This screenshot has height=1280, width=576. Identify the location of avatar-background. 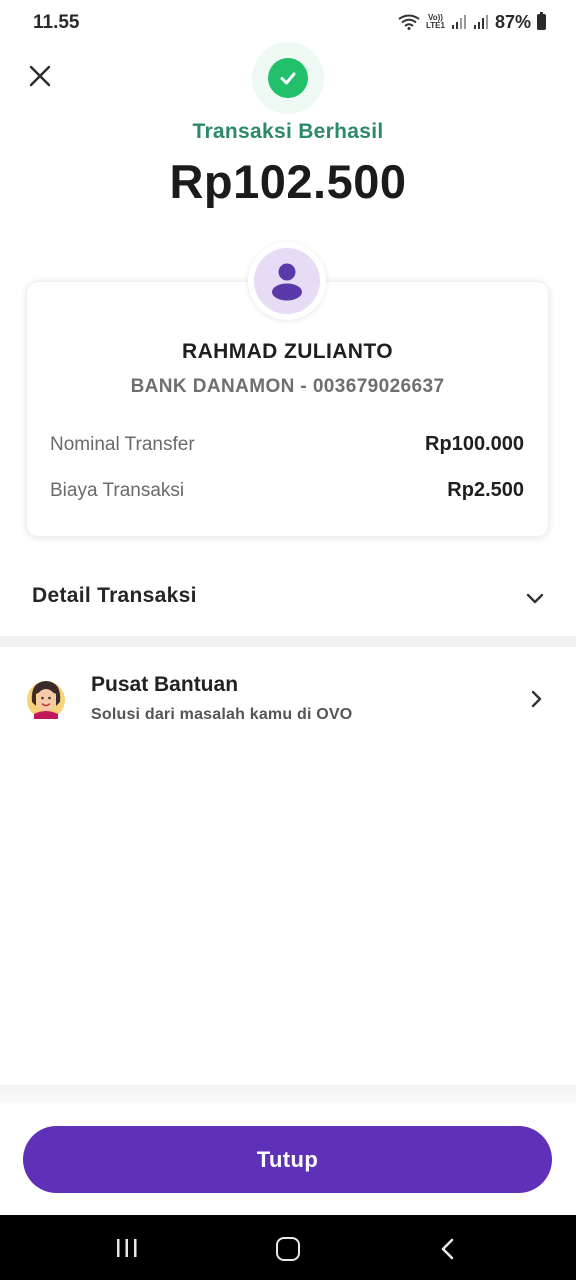
(287, 281).